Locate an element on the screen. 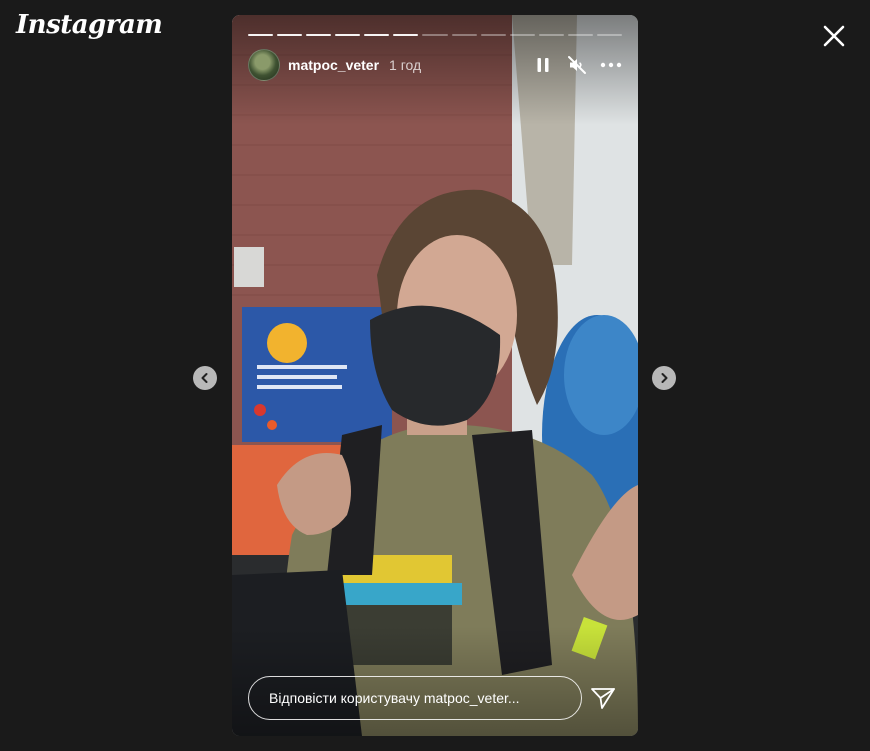 This screenshot has height=751, width=870. more-options-icon is located at coordinates (611, 65).